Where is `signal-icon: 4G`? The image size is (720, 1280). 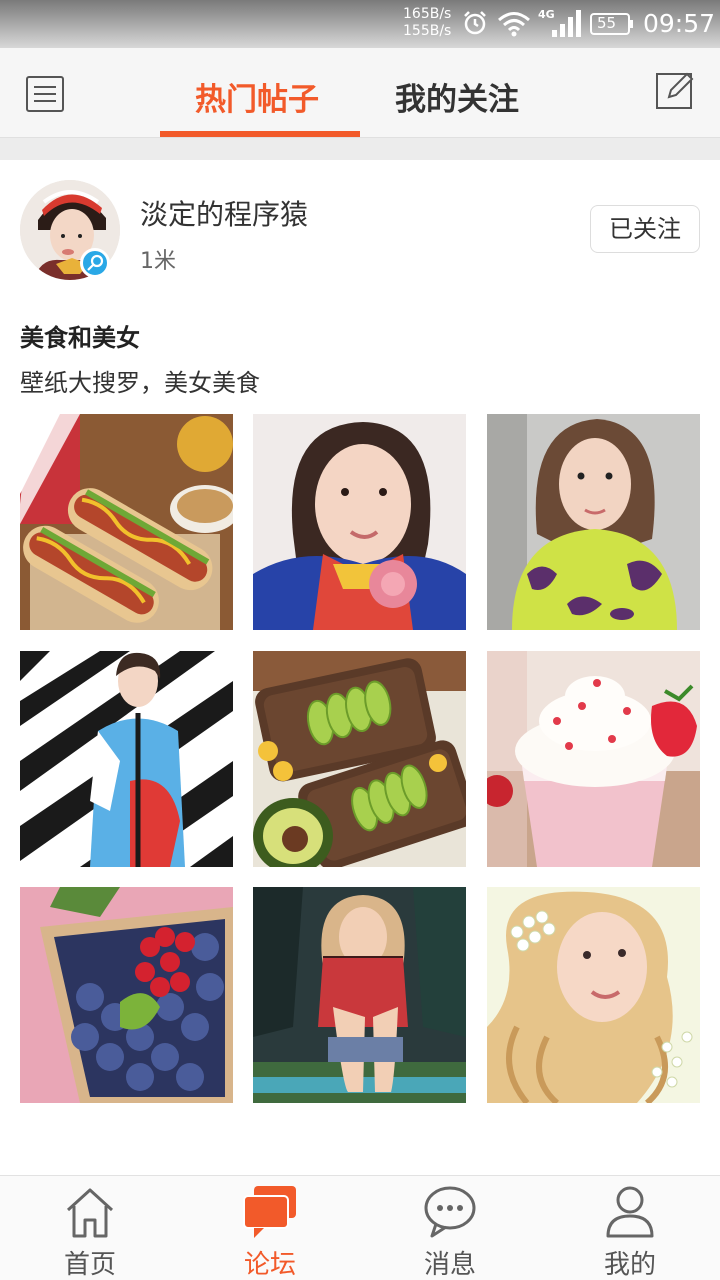
signal-icon: 4G is located at coordinates (559, 22).